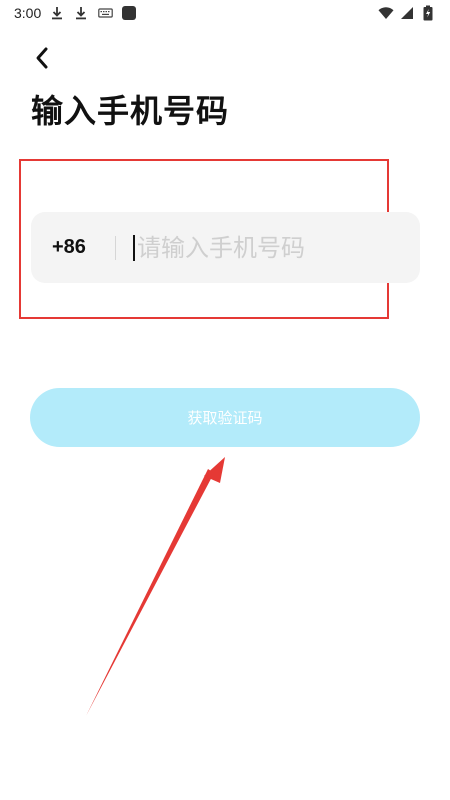  I want to click on wifi-icon, so click(386, 13).